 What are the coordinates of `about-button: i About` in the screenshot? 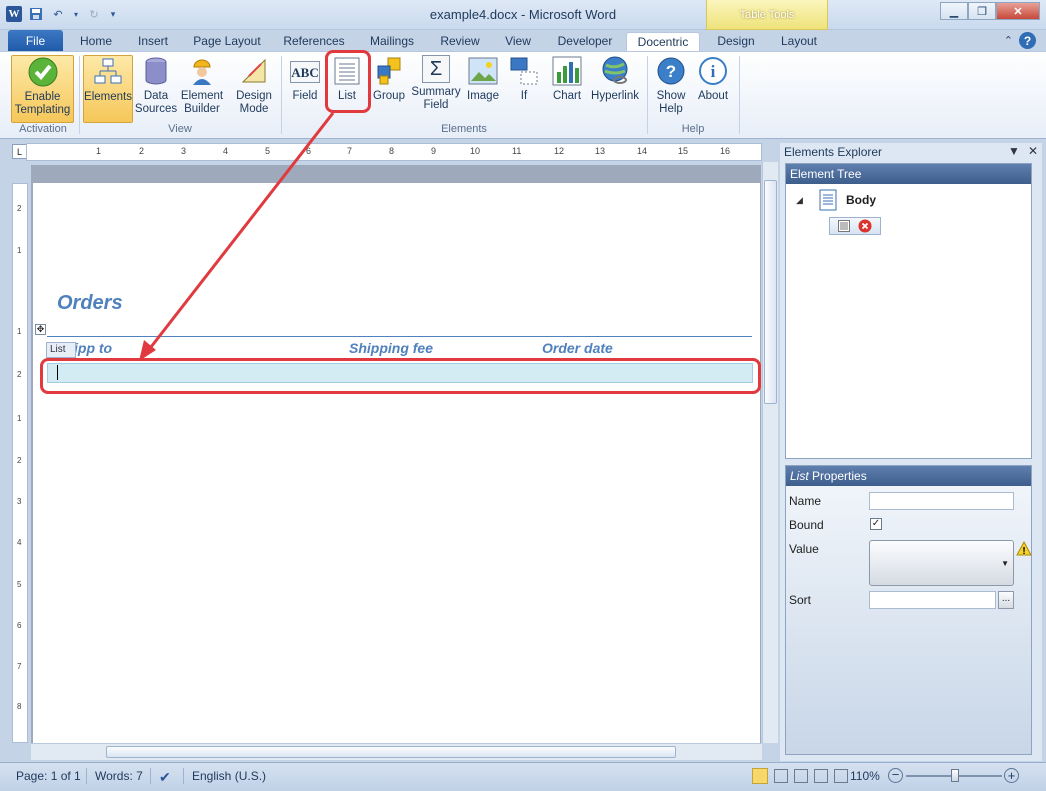 It's located at (713, 89).